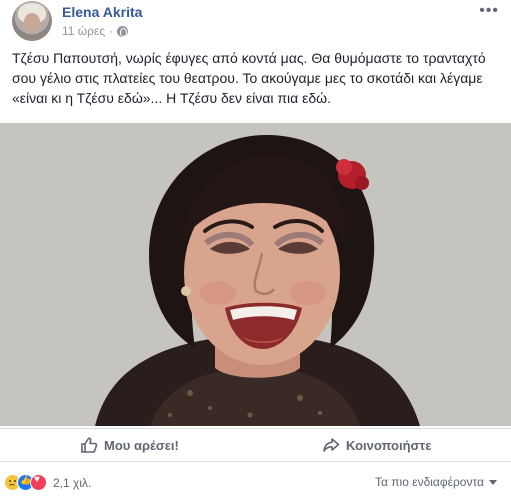  What do you see at coordinates (493, 482) in the screenshot?
I see `chevron-down-icon` at bounding box center [493, 482].